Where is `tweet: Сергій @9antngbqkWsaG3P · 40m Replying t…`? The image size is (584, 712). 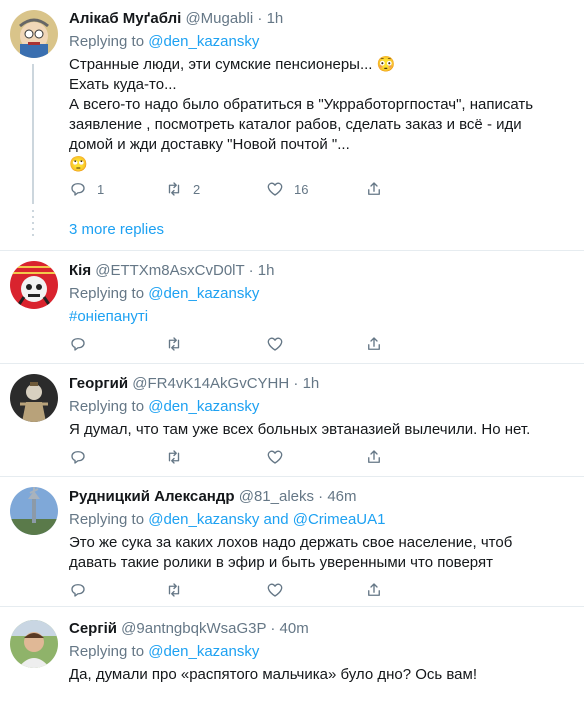
tweet: Сергій @9antngbqkWsaG3P · 40m Replying t… is located at coordinates (292, 659).